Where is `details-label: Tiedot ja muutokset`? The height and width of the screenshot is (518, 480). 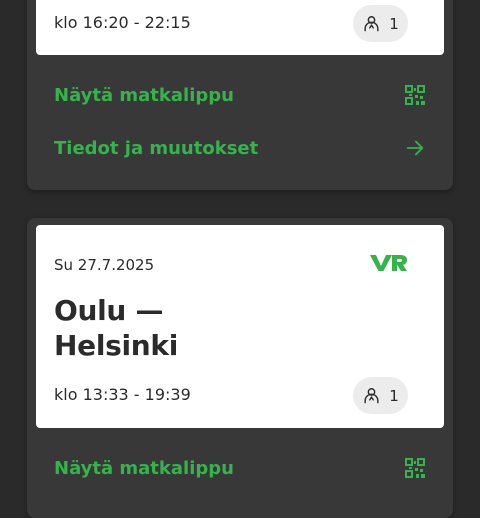 details-label: Tiedot ja muutokset is located at coordinates (156, 148).